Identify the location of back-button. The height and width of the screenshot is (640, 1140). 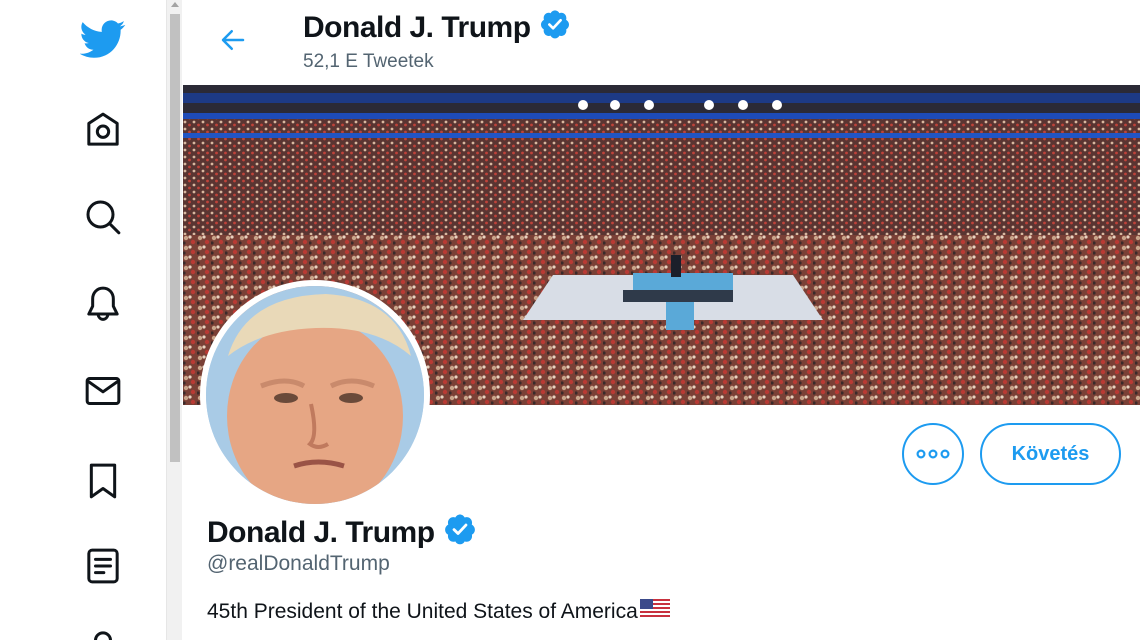
(233, 40).